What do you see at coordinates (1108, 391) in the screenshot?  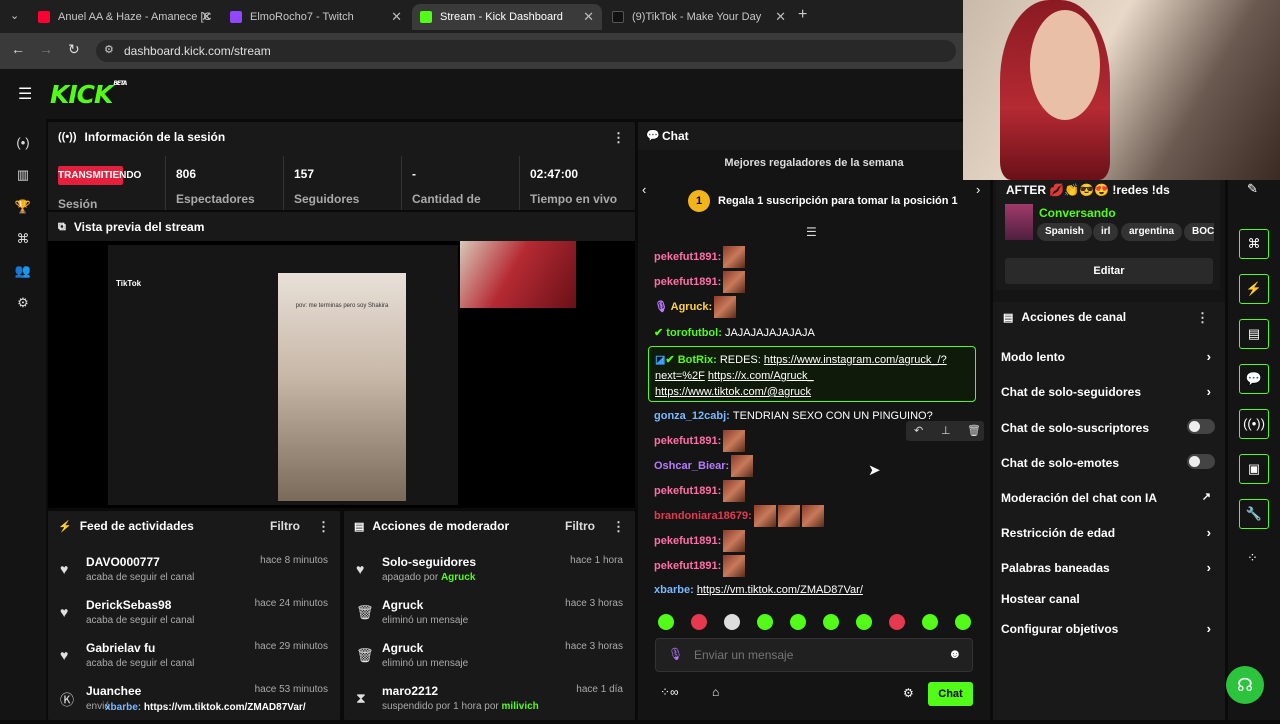 I see `followers-only-option: Chat de solo-seguidores ›` at bounding box center [1108, 391].